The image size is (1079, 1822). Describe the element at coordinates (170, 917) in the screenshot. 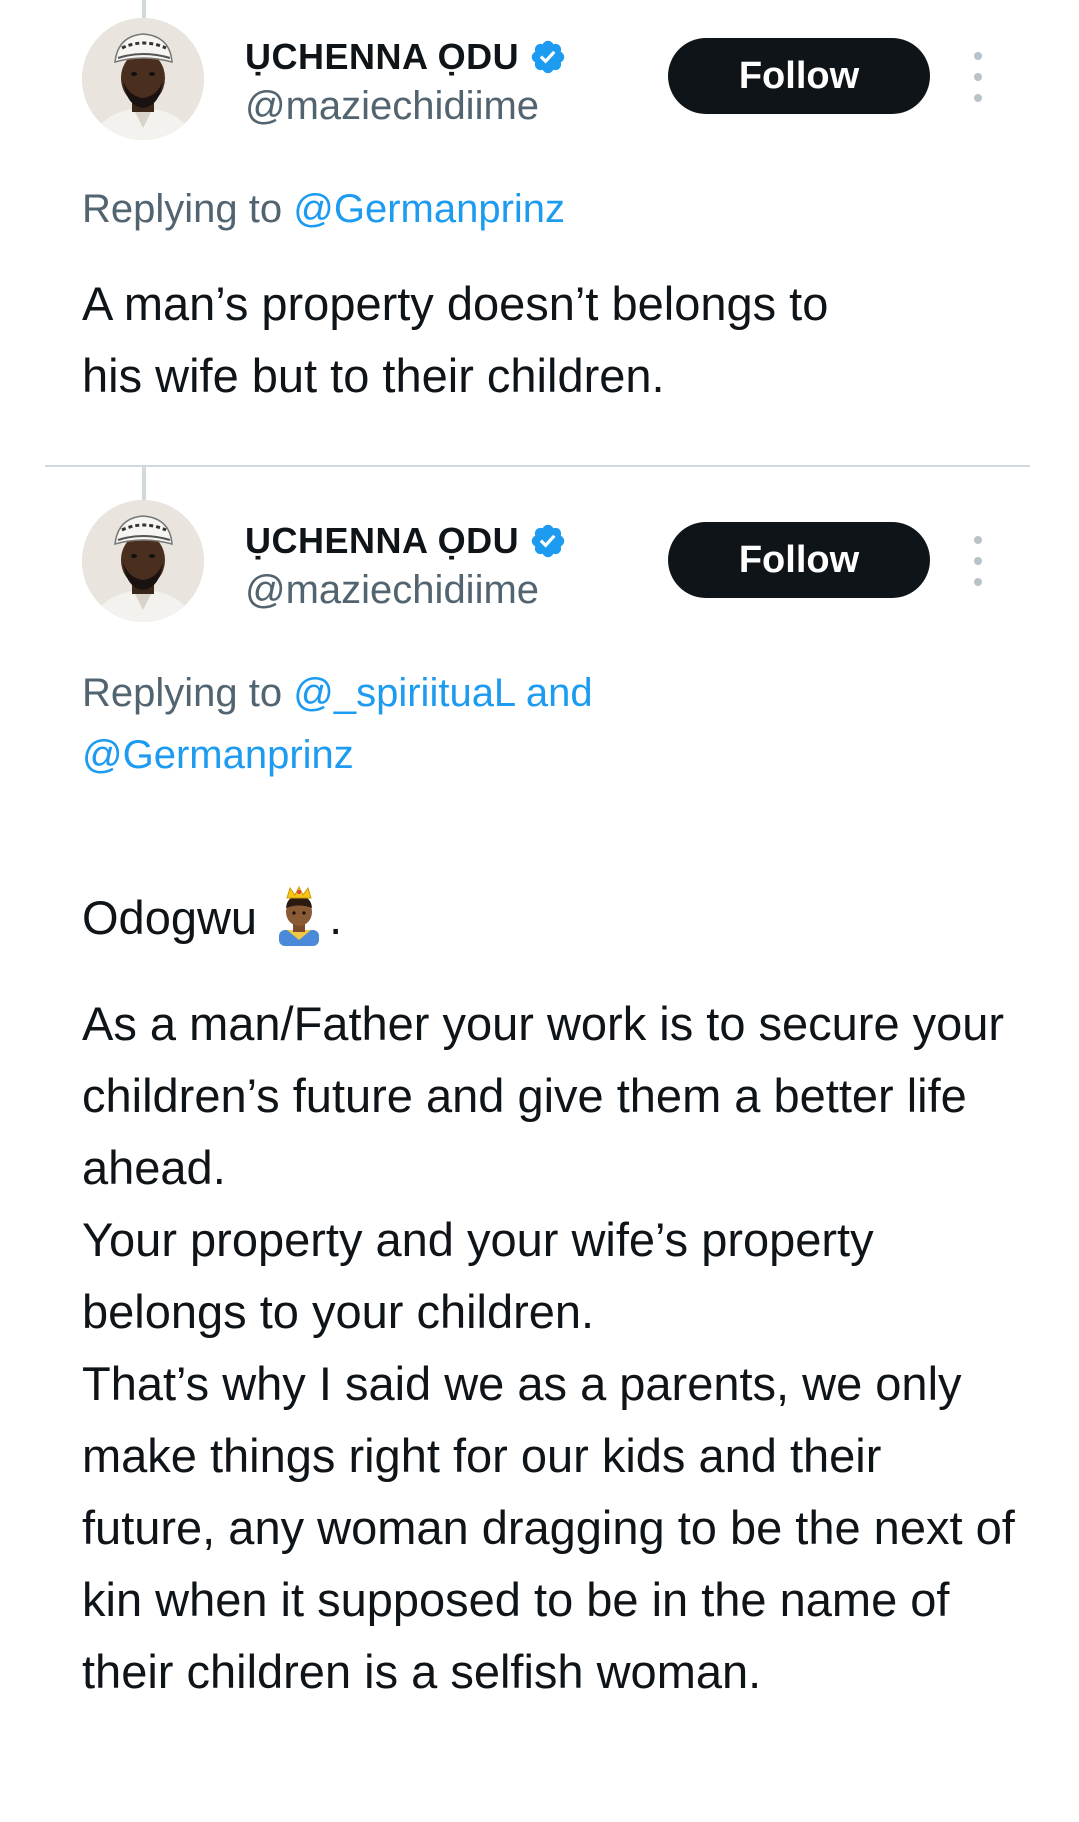

I see `tweet-text-lead-word: Odogwu` at that location.